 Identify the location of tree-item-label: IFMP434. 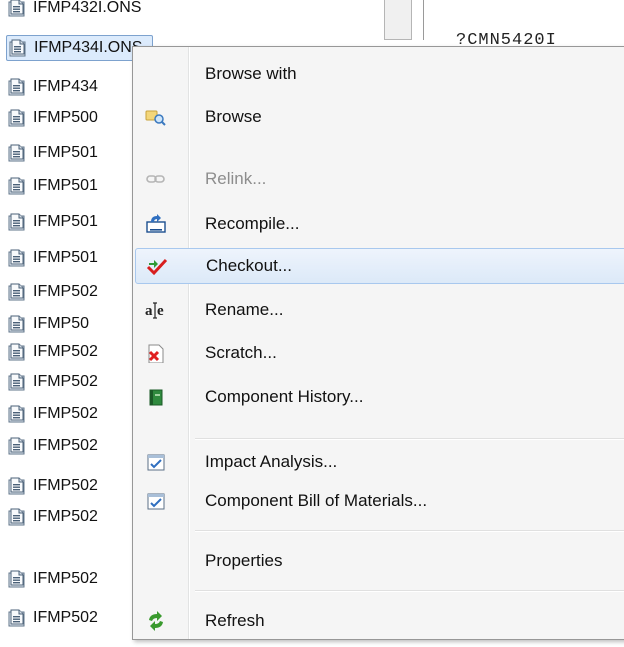
(65, 86).